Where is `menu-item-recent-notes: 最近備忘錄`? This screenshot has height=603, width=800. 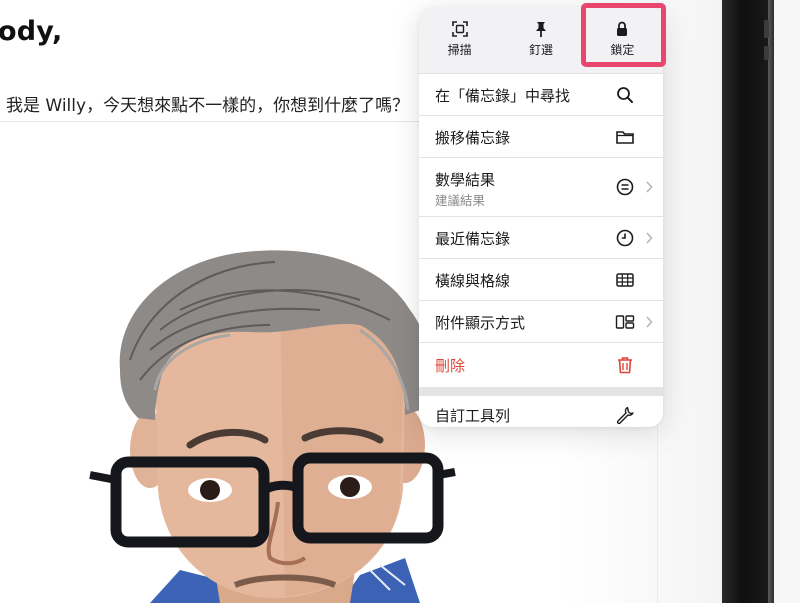
menu-item-recent-notes: 最近備忘錄 is located at coordinates (541, 237).